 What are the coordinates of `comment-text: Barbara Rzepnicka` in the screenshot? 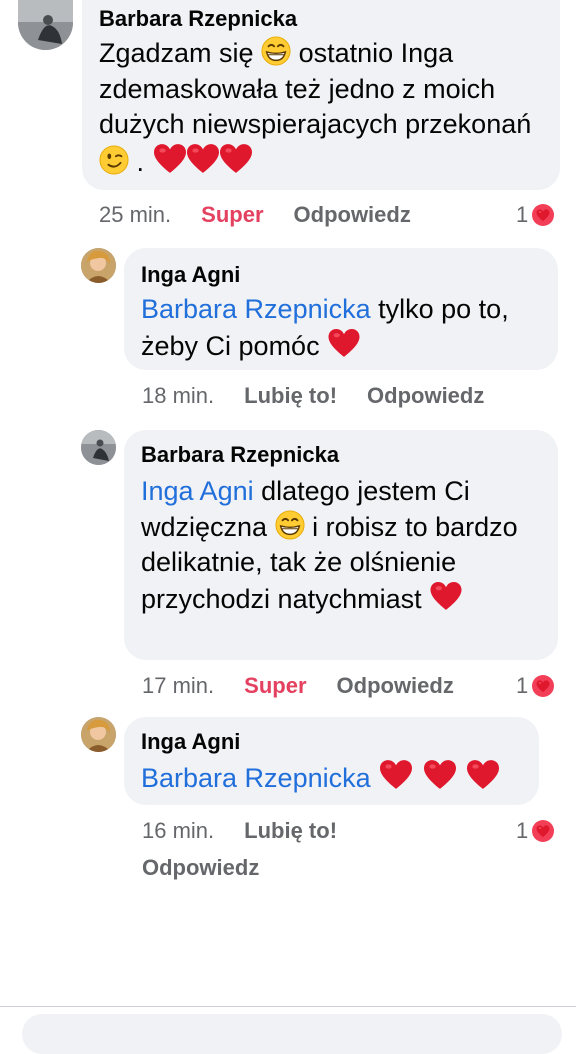 It's located at (332, 778).